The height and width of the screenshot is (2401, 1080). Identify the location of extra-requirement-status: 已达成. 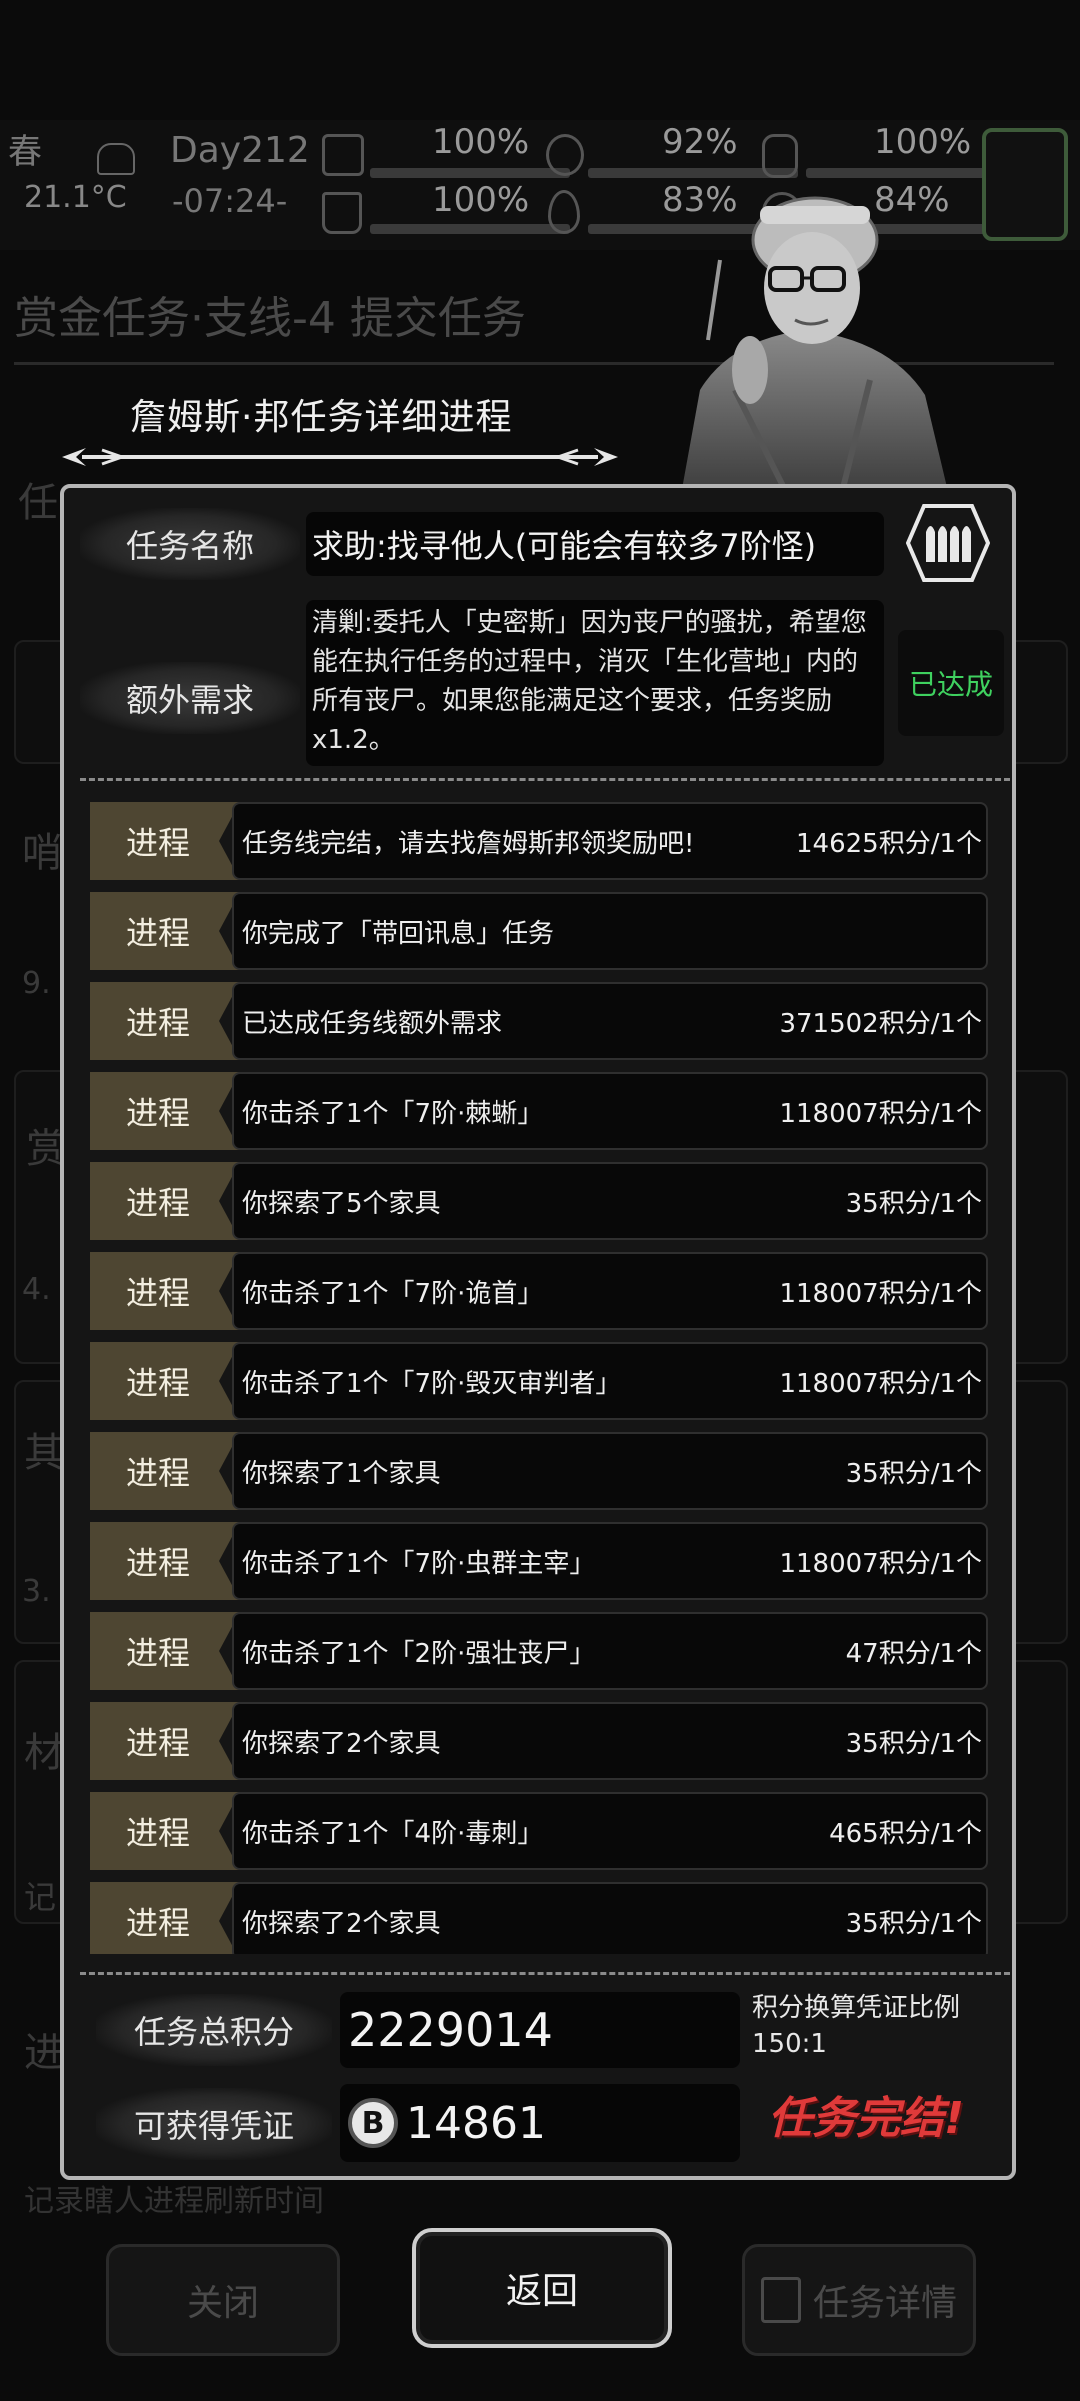
(951, 683).